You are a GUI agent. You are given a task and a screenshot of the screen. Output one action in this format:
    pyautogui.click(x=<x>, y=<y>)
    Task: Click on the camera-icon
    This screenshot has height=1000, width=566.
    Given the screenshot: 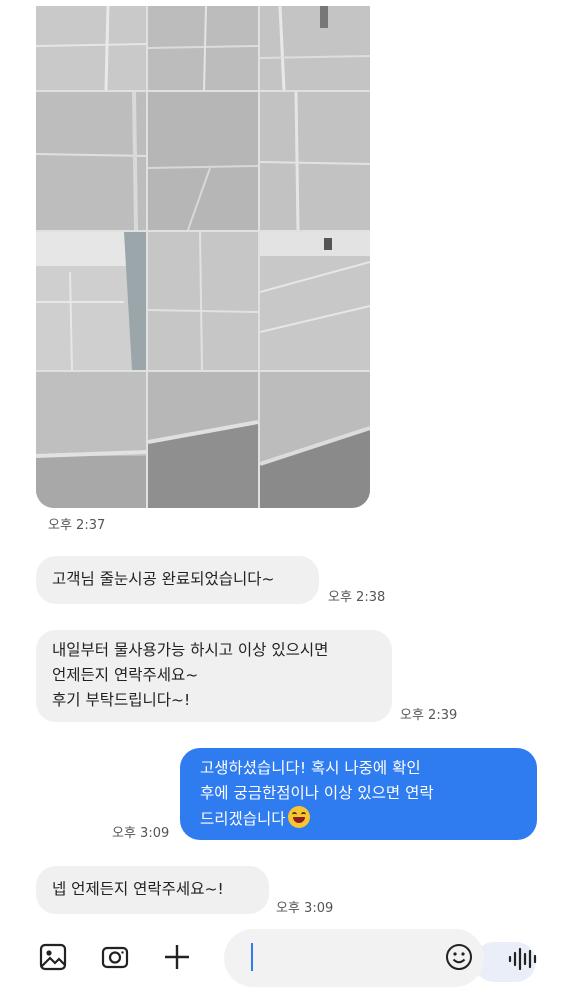 What is the action you would take?
    pyautogui.click(x=115, y=957)
    